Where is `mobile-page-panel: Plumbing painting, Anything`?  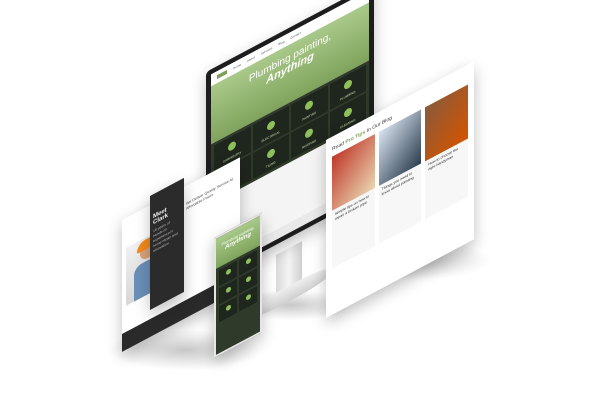
mobile-page-panel: Plumbing painting, Anything is located at coordinates (238, 285).